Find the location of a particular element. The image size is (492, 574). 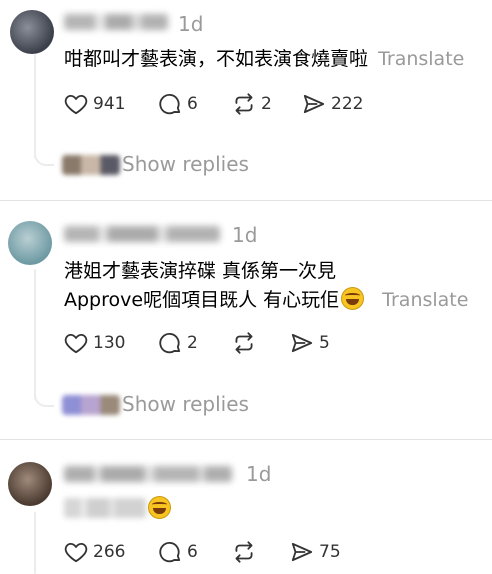

share-count: 222 is located at coordinates (347, 104).